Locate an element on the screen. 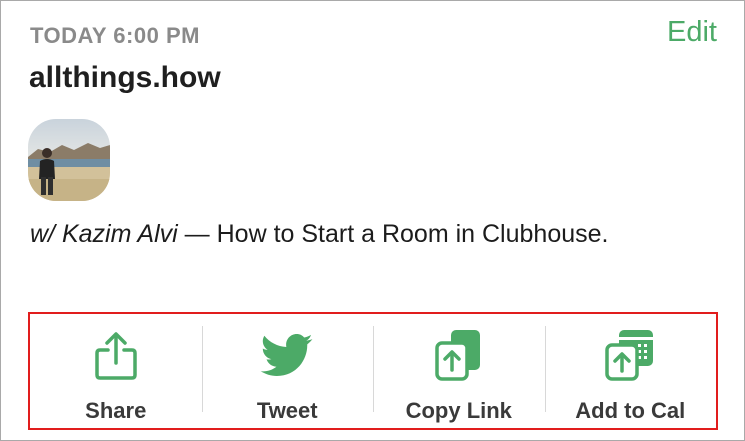 This screenshot has height=441, width=745. copy-link-icon is located at coordinates (459, 356).